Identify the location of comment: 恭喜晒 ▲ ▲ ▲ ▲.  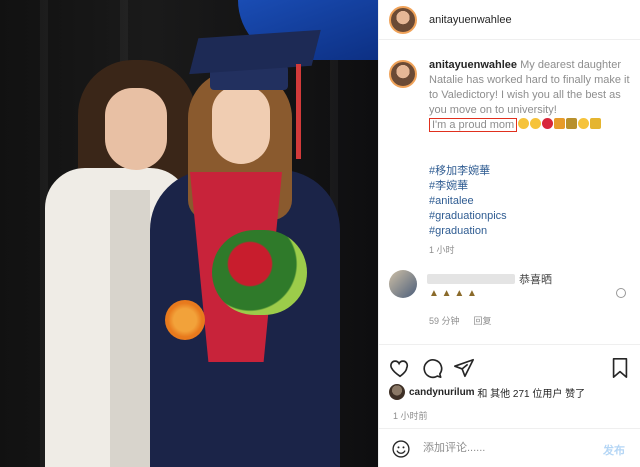
(513, 288).